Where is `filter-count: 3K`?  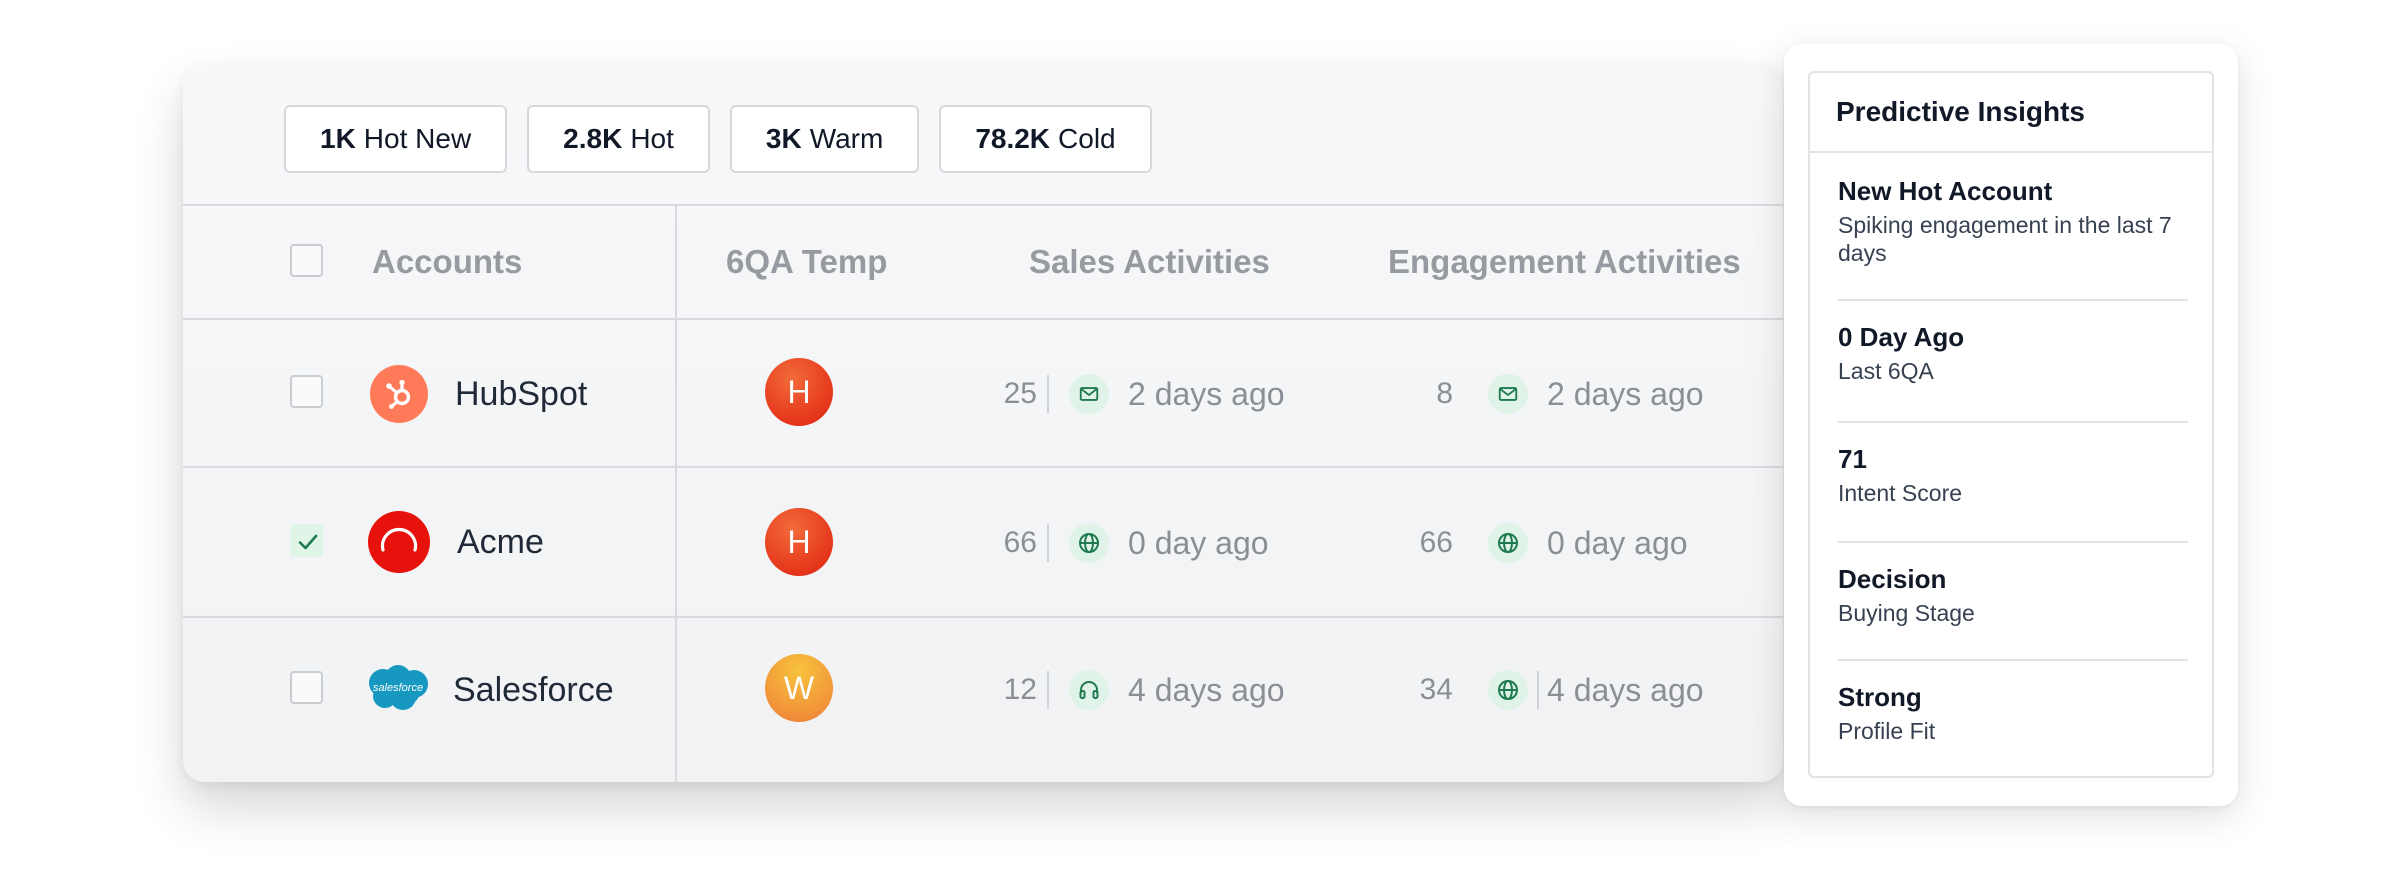 filter-count: 3K is located at coordinates (783, 138).